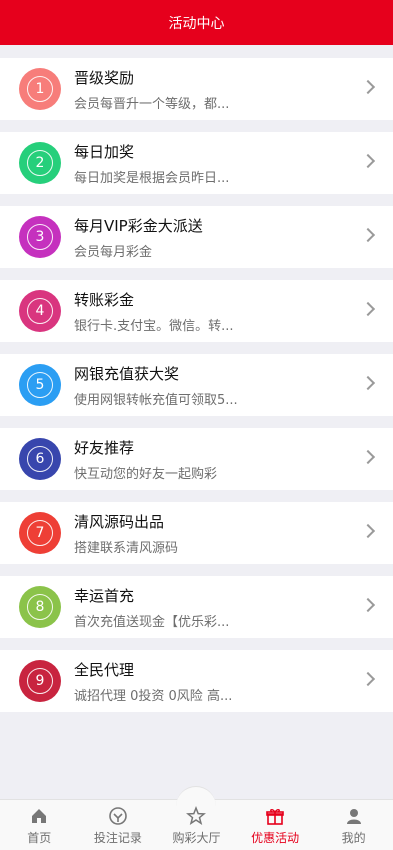 Image resolution: width=393 pixels, height=850 pixels. What do you see at coordinates (196, 533) in the screenshot?
I see `activity-item: 7 清风源码出品 搭建联系清风源码` at bounding box center [196, 533].